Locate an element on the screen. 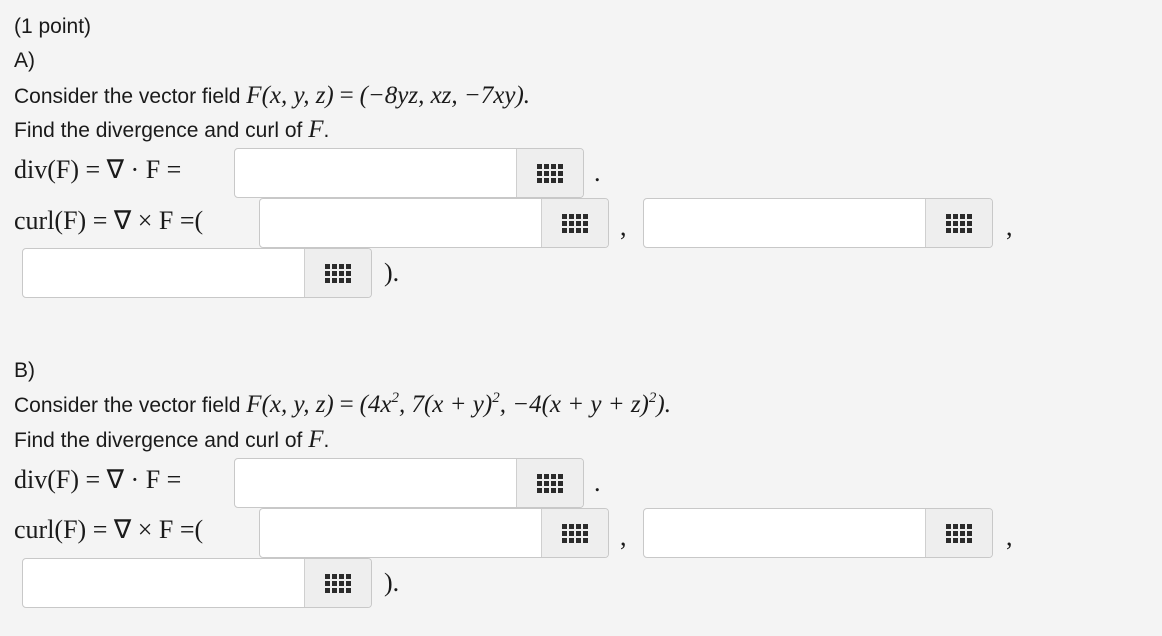 This screenshot has width=1162, height=636. part-b-curl-label: curl(F) = ∇ × F =( is located at coordinates (109, 529).